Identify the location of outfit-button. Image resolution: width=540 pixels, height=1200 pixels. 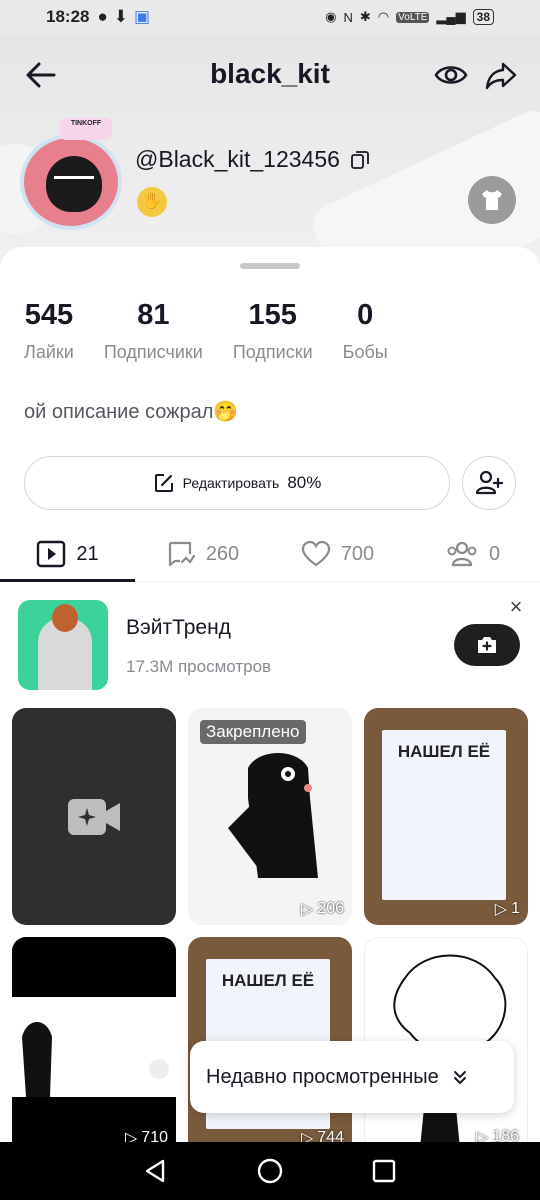
(492, 200).